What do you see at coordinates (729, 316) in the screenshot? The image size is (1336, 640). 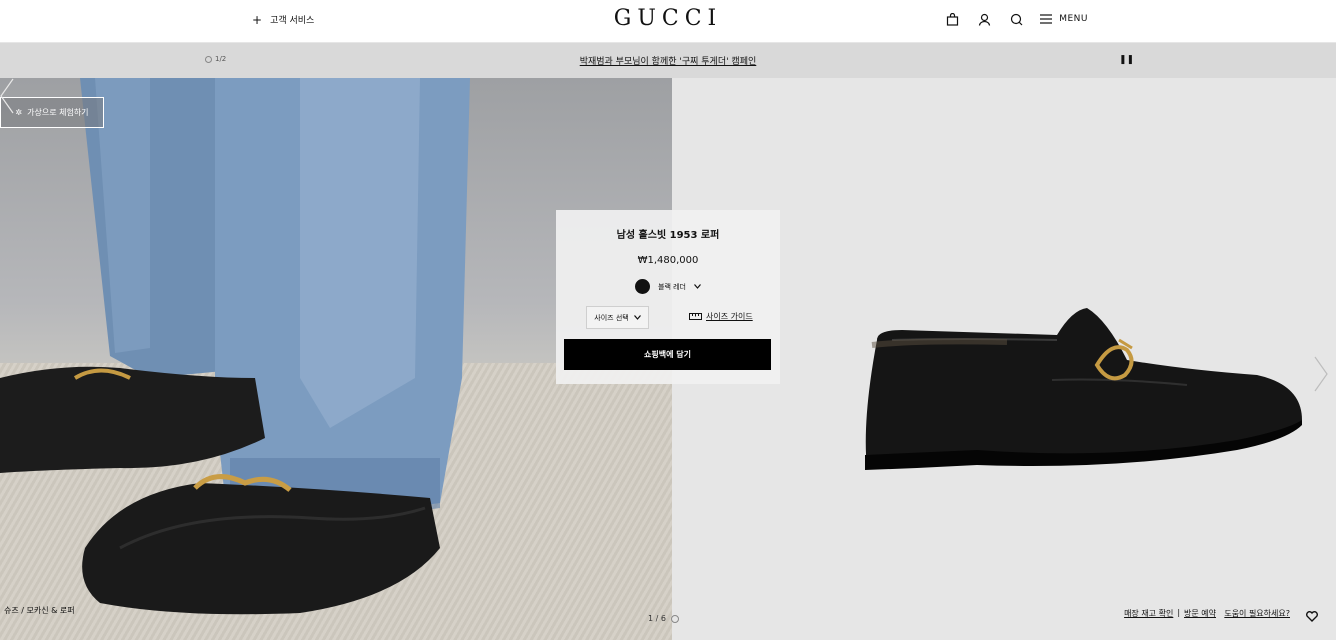 I see `size-guide-label: 사이즈 가이드` at bounding box center [729, 316].